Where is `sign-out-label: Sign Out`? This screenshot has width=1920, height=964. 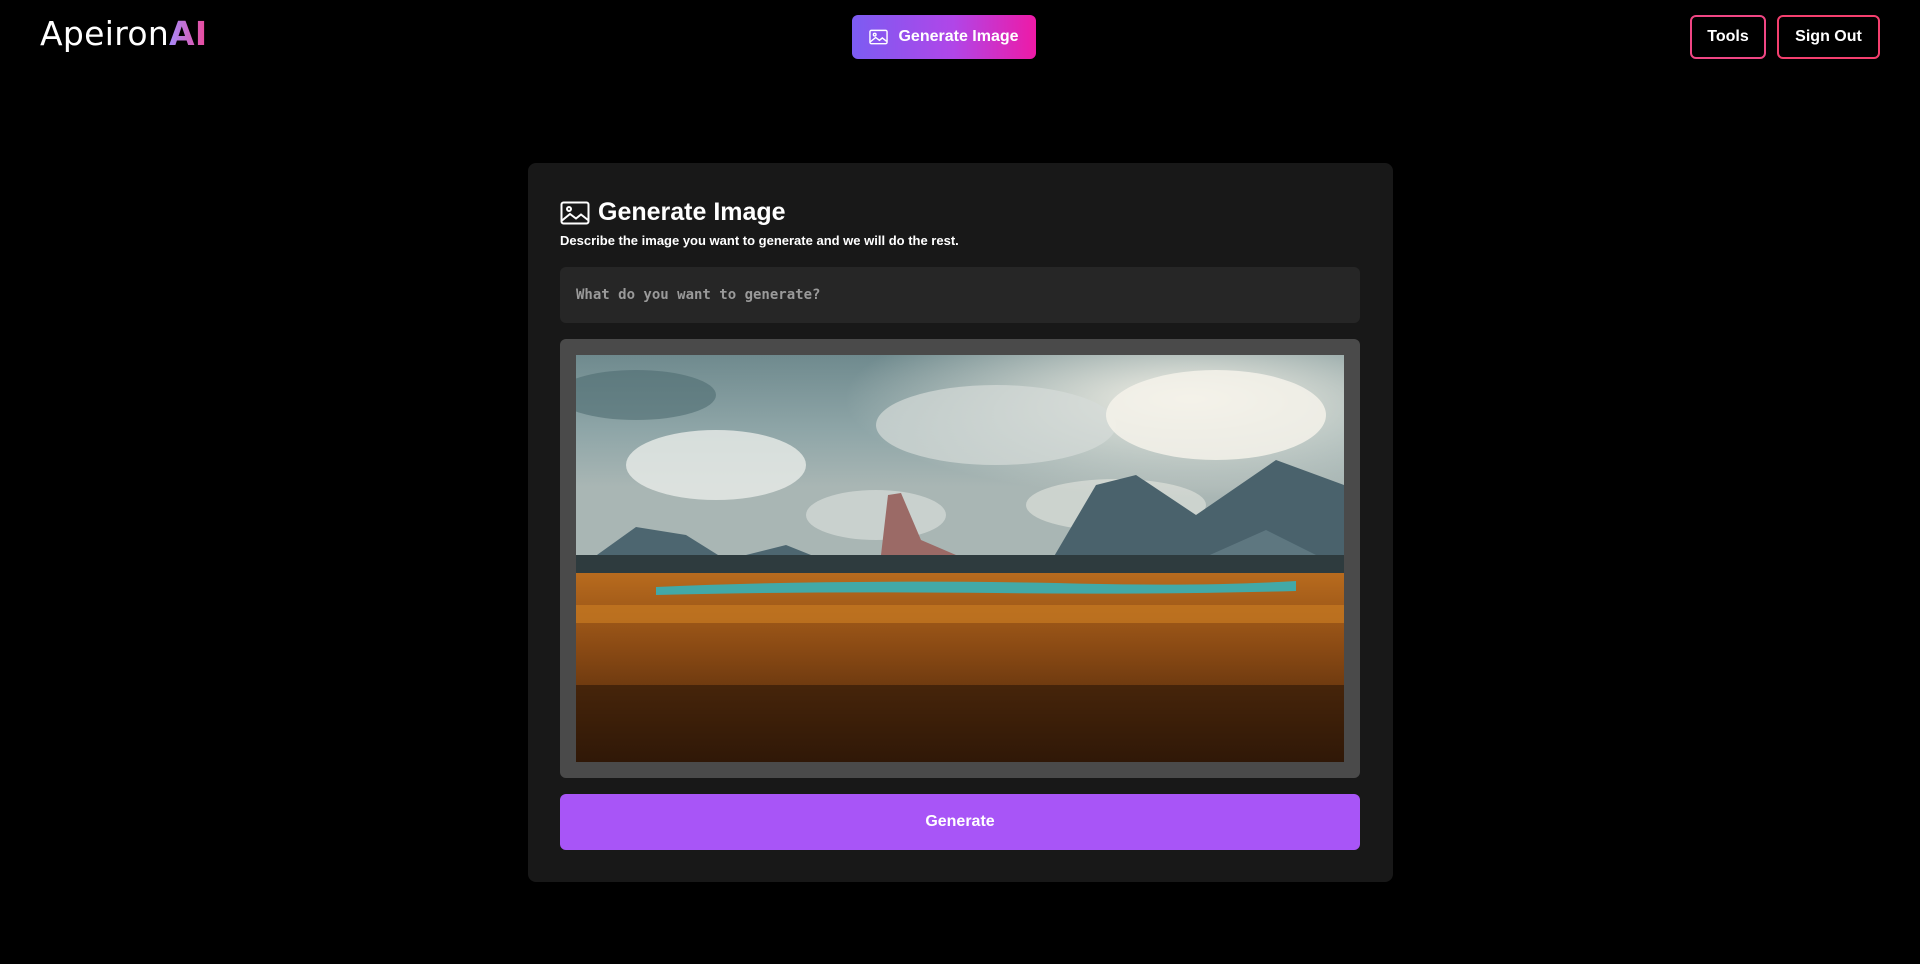 sign-out-label: Sign Out is located at coordinates (1828, 36).